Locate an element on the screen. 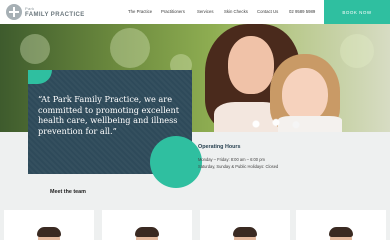 This screenshot has width=390, height=240. nav-phone: 02 9589 5989 is located at coordinates (302, 11).